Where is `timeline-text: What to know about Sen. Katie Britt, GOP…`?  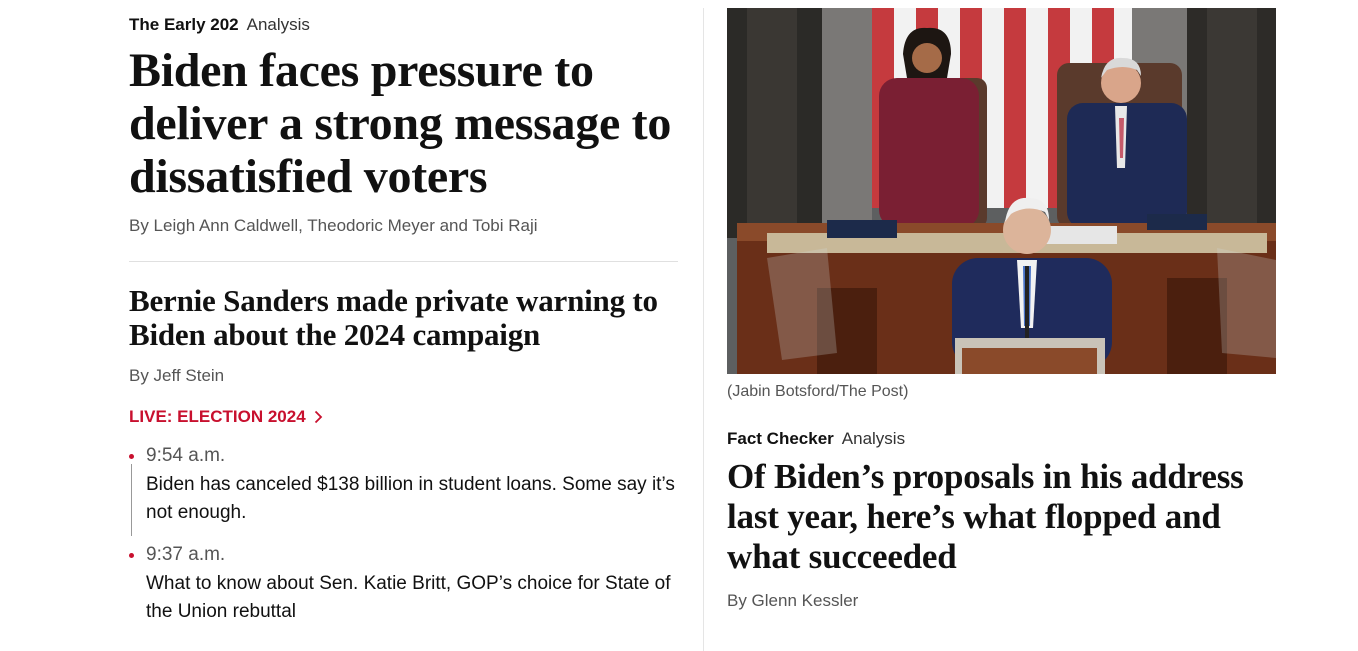 timeline-text: What to know about Sen. Katie Britt, GOP… is located at coordinates (412, 598).